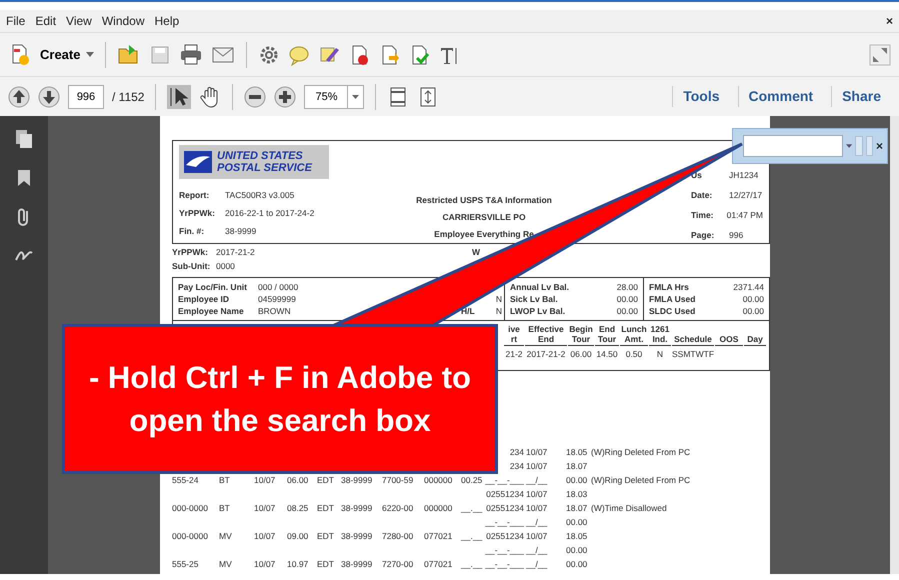 The height and width of the screenshot is (580, 899). I want to click on table-cell: (W)Ring Deleted From PC, so click(640, 480).